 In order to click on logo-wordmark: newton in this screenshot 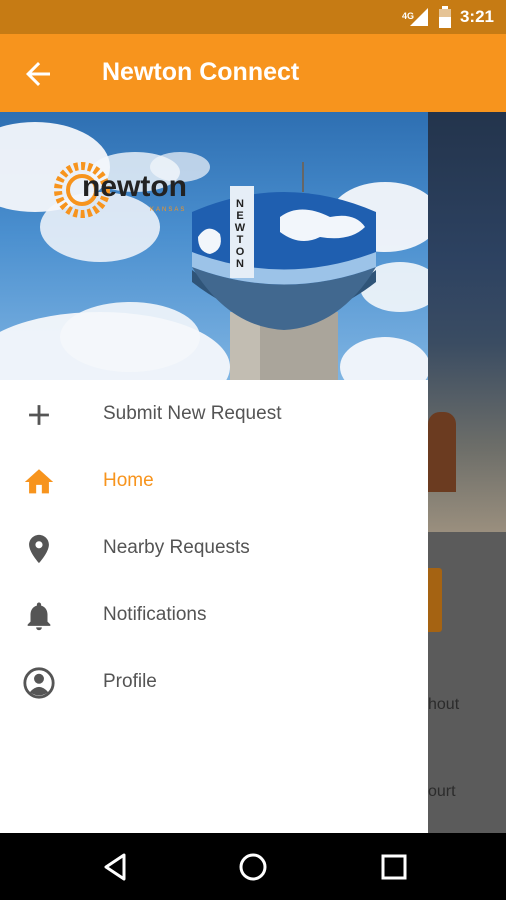, I will do `click(134, 186)`.